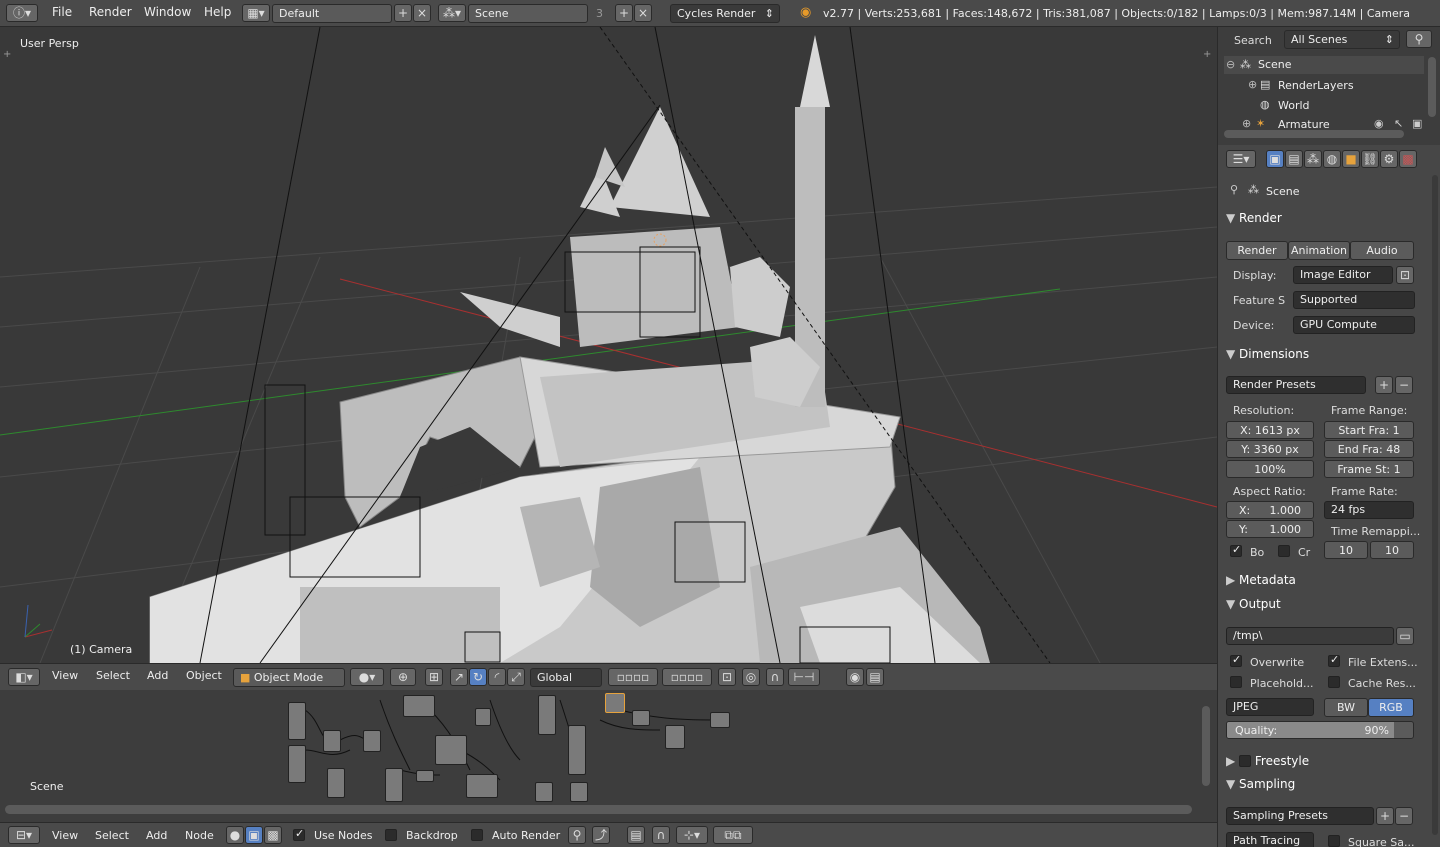 Image resolution: width=1440 pixels, height=847 pixels. I want to click on remove-layout-button: ×, so click(422, 13).